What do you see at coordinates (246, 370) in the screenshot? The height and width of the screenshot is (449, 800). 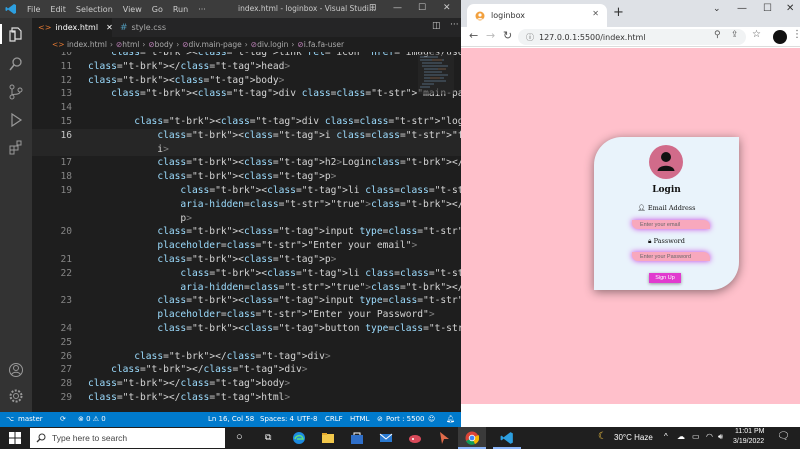 I see `code-line: 27 class="t-brk"></class="t-tag">div>` at bounding box center [246, 370].